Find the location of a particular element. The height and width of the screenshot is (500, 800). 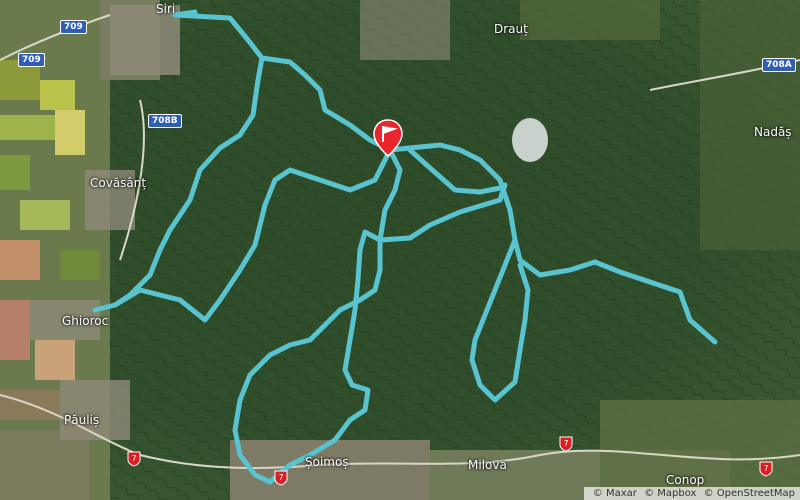

place-label-draut: Drauț is located at coordinates (511, 29).